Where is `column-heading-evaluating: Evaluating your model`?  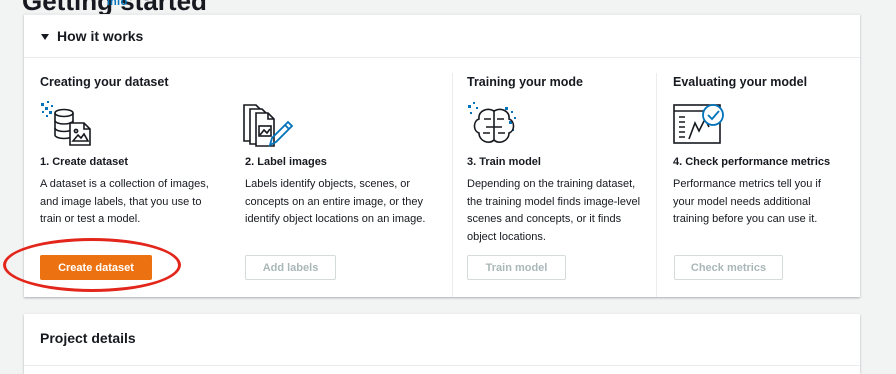 column-heading-evaluating: Evaluating your model is located at coordinates (740, 82).